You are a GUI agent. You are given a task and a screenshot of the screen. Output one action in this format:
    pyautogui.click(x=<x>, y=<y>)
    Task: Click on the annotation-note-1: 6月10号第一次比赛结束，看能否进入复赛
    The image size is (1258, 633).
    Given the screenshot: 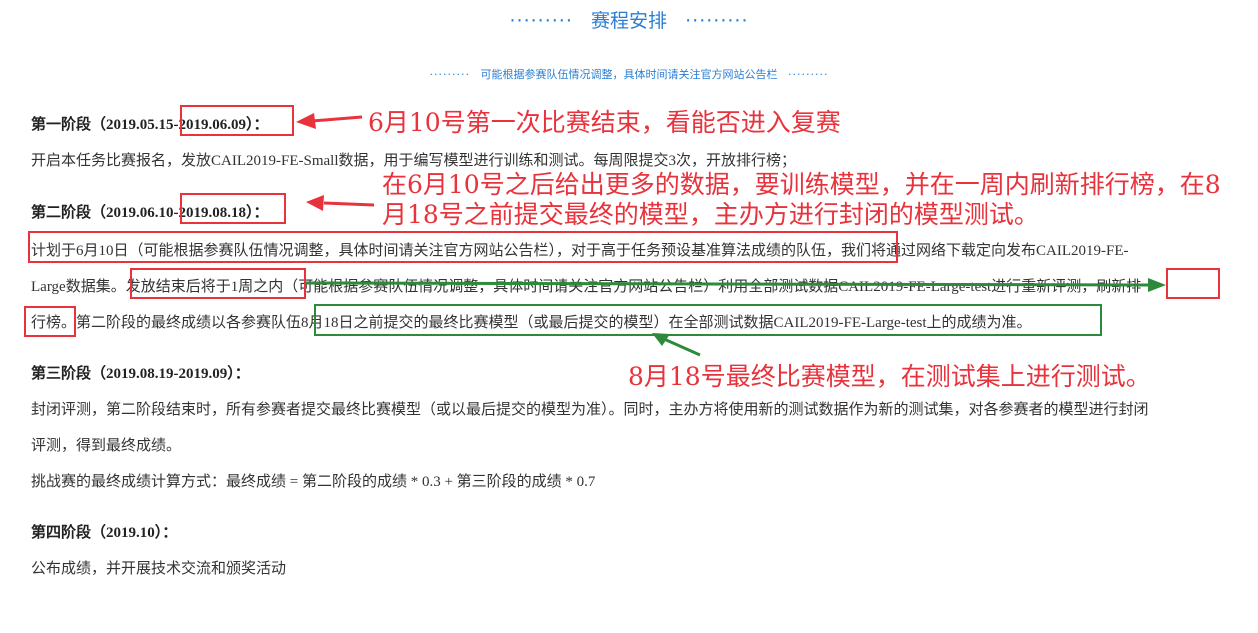 What is the action you would take?
    pyautogui.click(x=604, y=122)
    